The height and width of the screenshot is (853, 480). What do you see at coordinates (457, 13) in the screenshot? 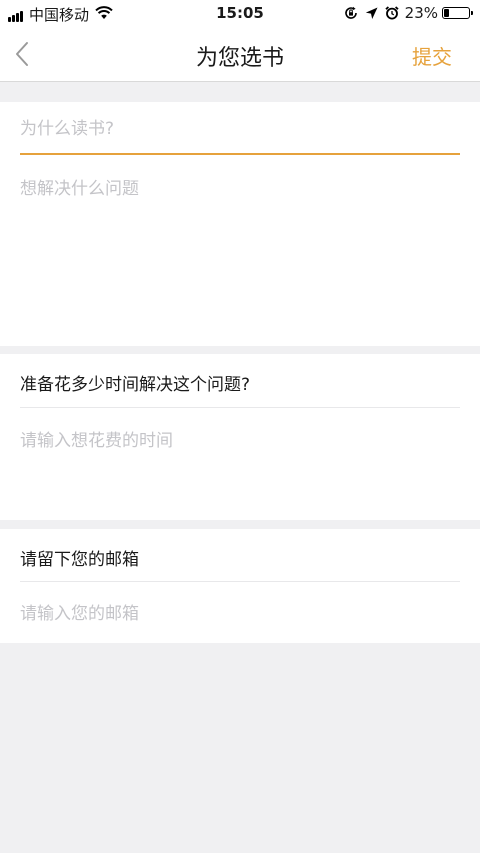
I see `battery-icon` at bounding box center [457, 13].